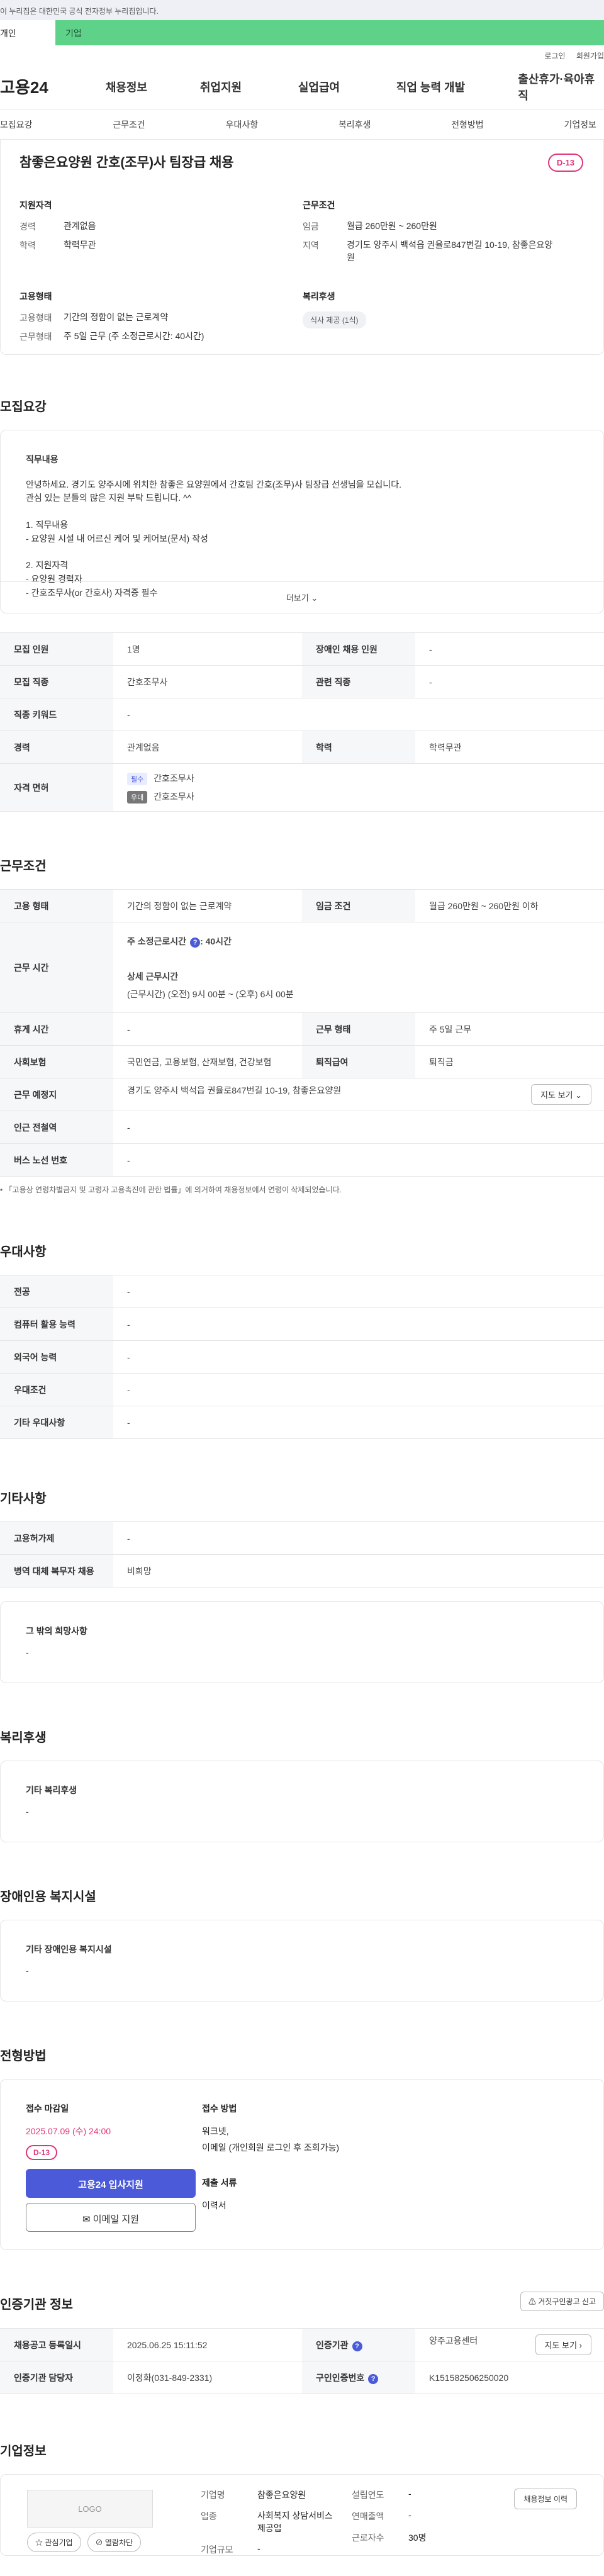 The image size is (604, 2576). What do you see at coordinates (56, 1094) in the screenshot?
I see `row-key: 근무 예정지` at bounding box center [56, 1094].